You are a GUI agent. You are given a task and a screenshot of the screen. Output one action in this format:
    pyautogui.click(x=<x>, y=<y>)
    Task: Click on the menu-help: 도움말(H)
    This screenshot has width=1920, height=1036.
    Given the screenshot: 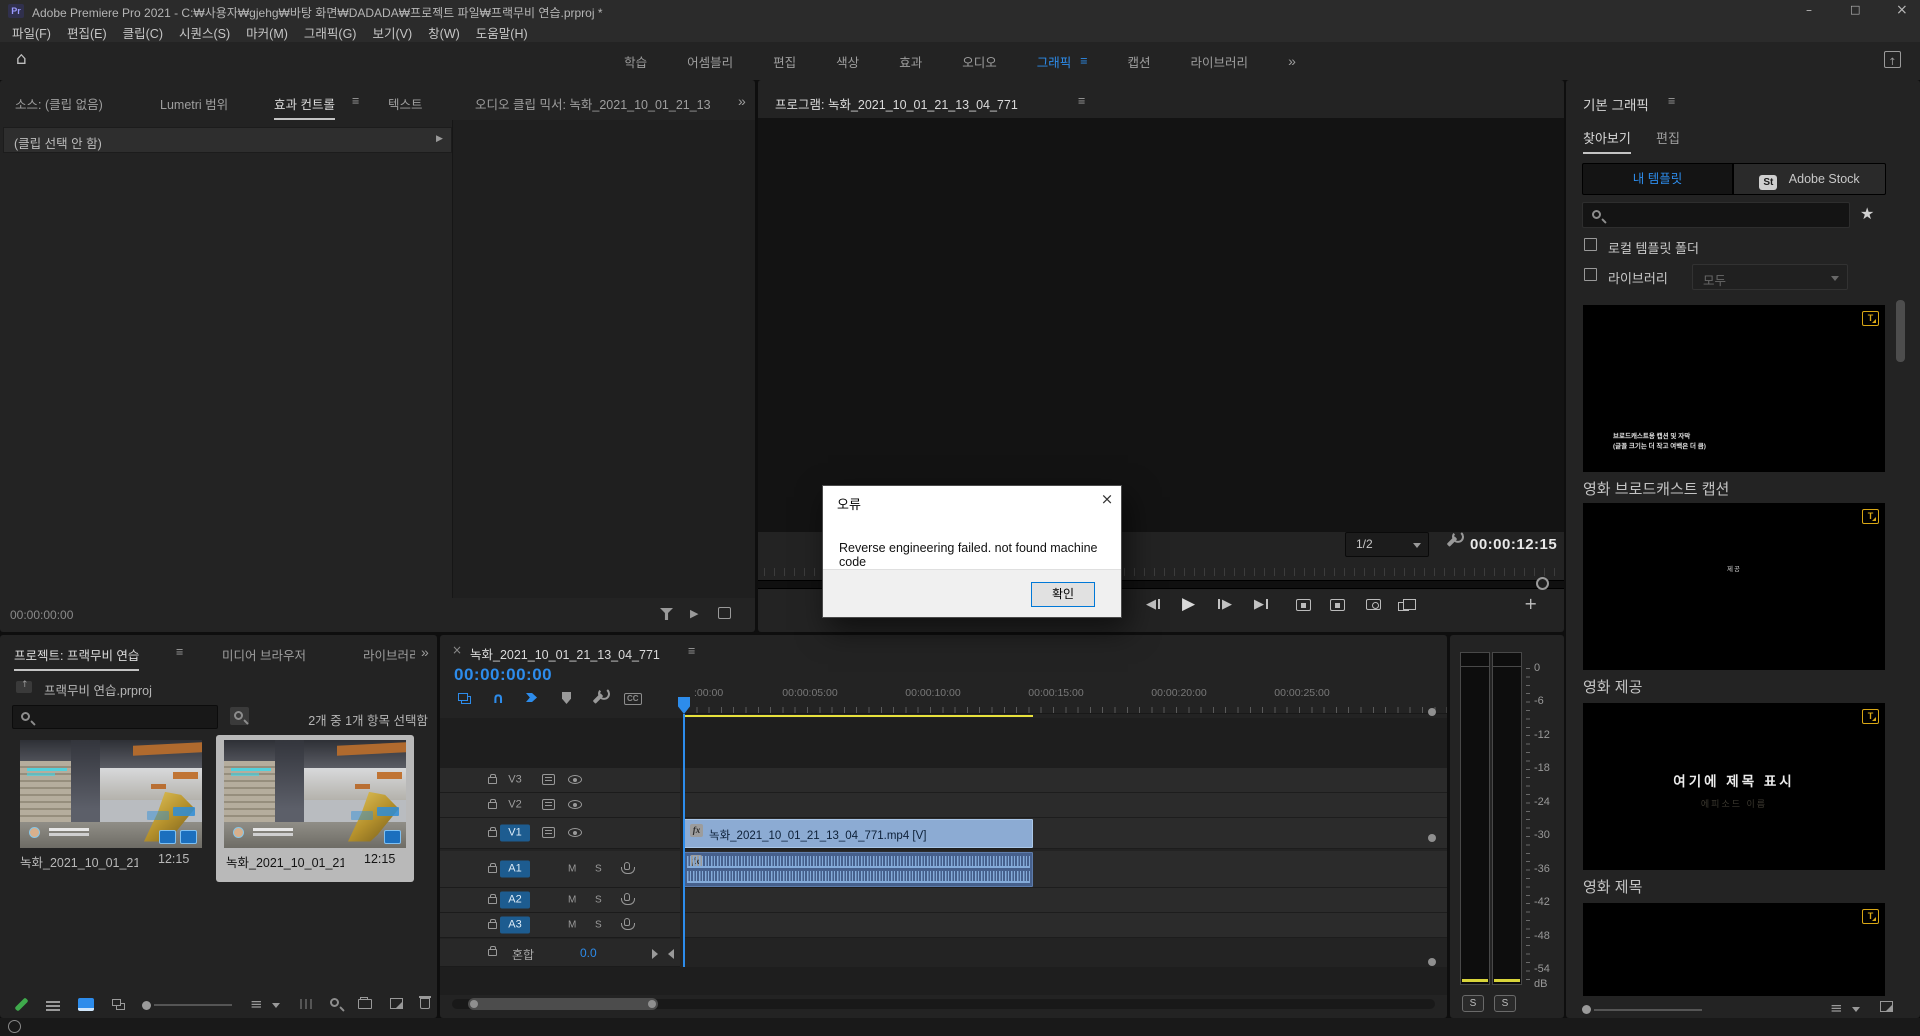 What is the action you would take?
    pyautogui.click(x=502, y=32)
    